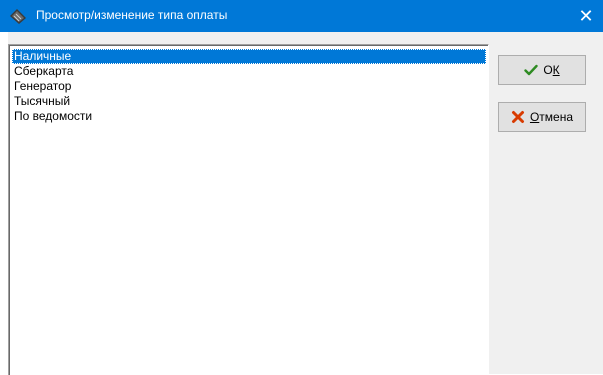 The image size is (603, 375). What do you see at coordinates (531, 70) in the screenshot?
I see `check-icon` at bounding box center [531, 70].